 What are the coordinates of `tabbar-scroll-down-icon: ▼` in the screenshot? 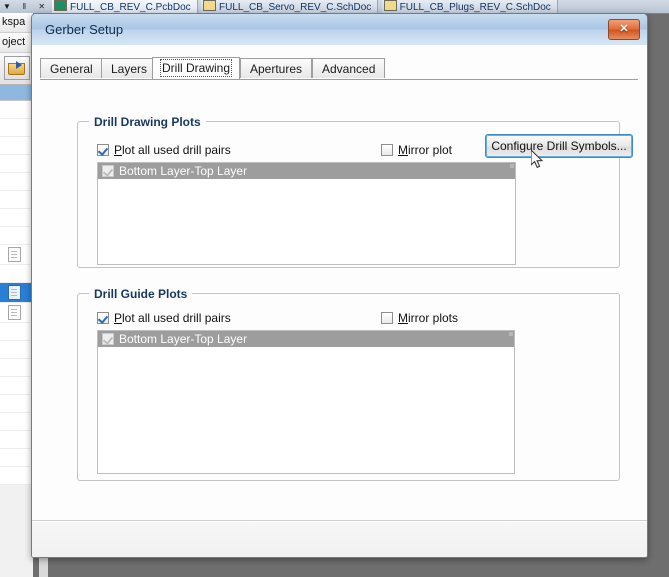 It's located at (7, 6).